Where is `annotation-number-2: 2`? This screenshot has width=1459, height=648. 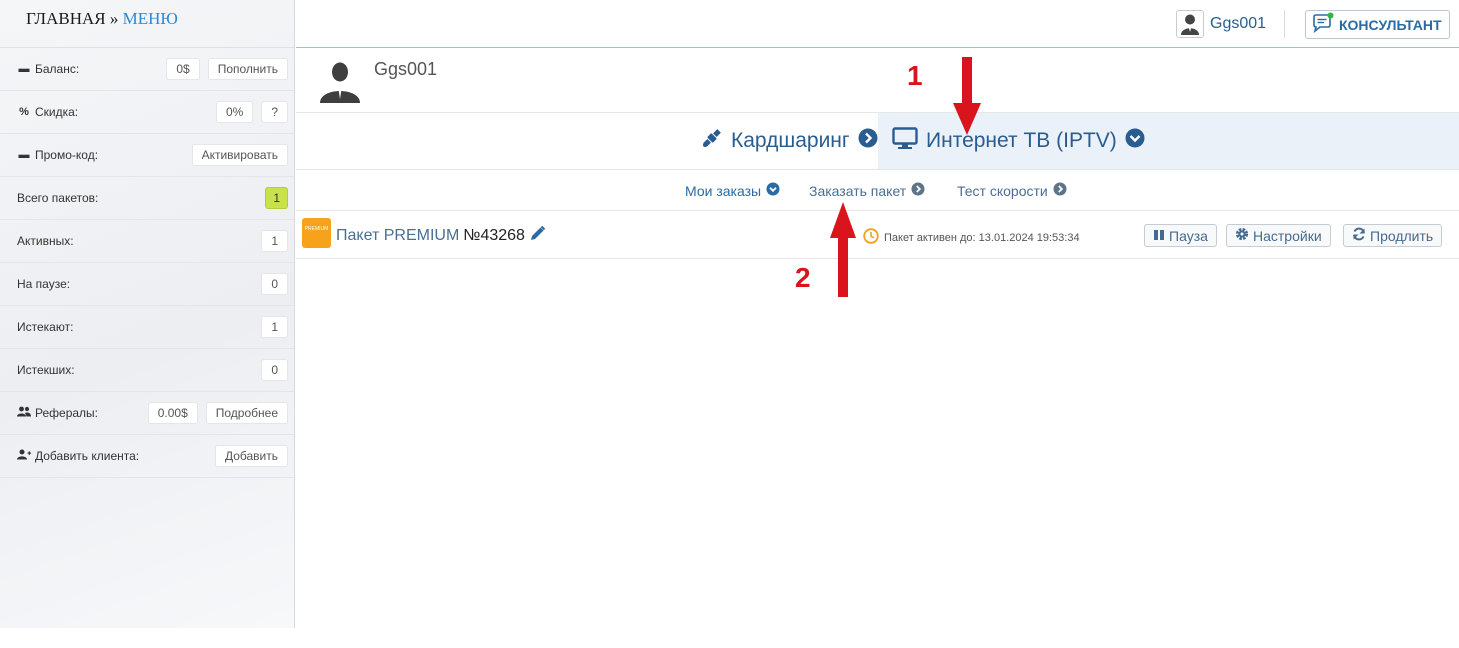 annotation-number-2: 2 is located at coordinates (803, 277).